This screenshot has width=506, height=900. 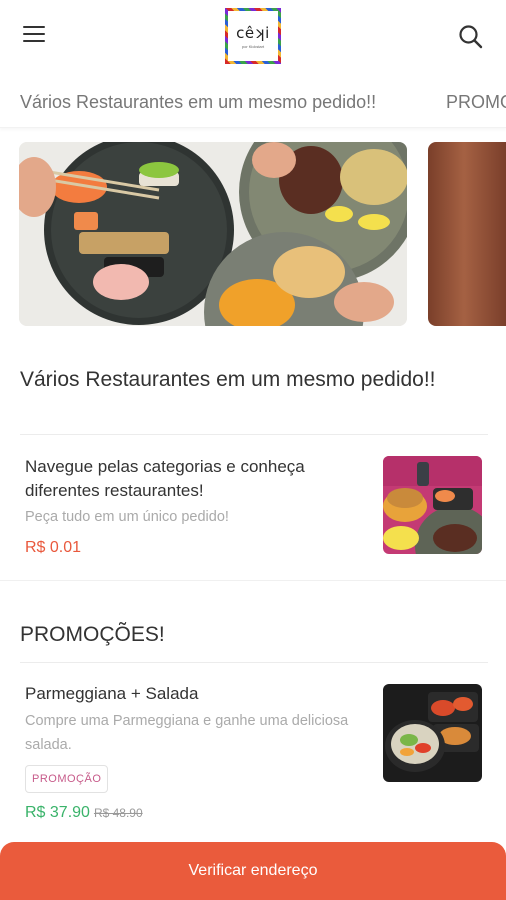 I want to click on item-price: R$ 37.90 R$ 48.90, so click(x=84, y=813).